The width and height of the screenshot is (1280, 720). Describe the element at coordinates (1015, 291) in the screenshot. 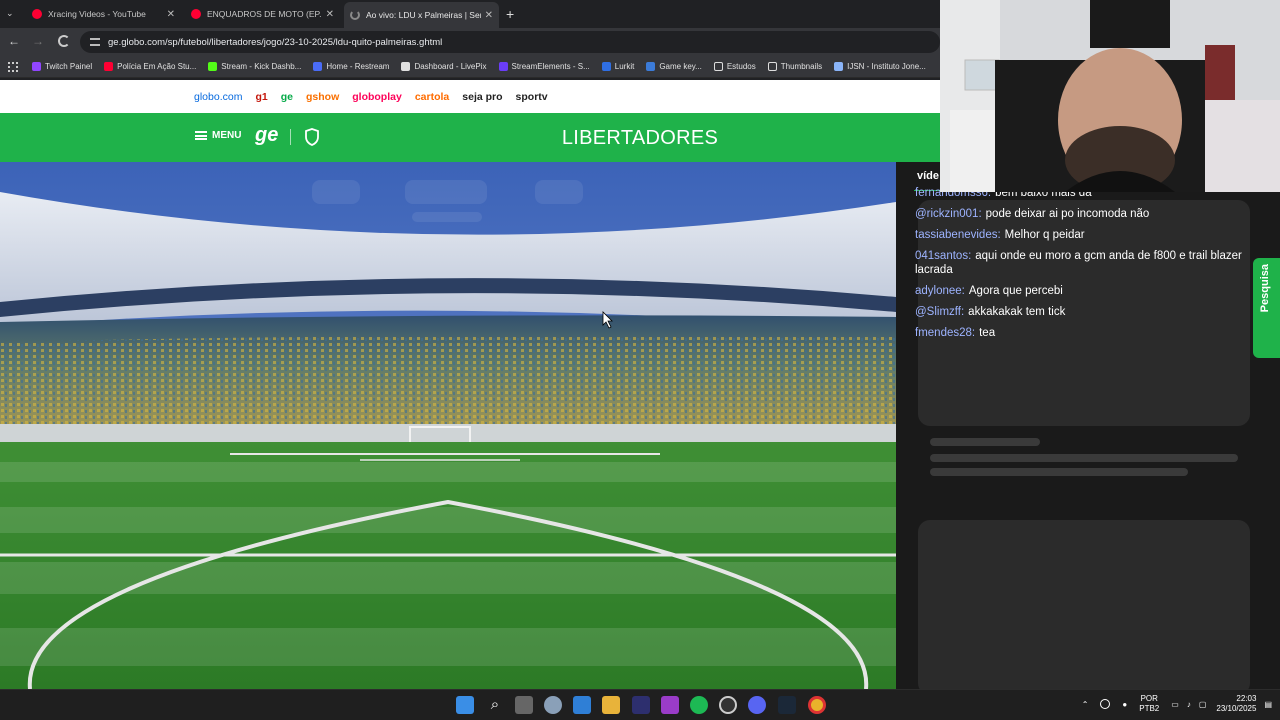

I see `chat-text: Agora que percebi` at that location.